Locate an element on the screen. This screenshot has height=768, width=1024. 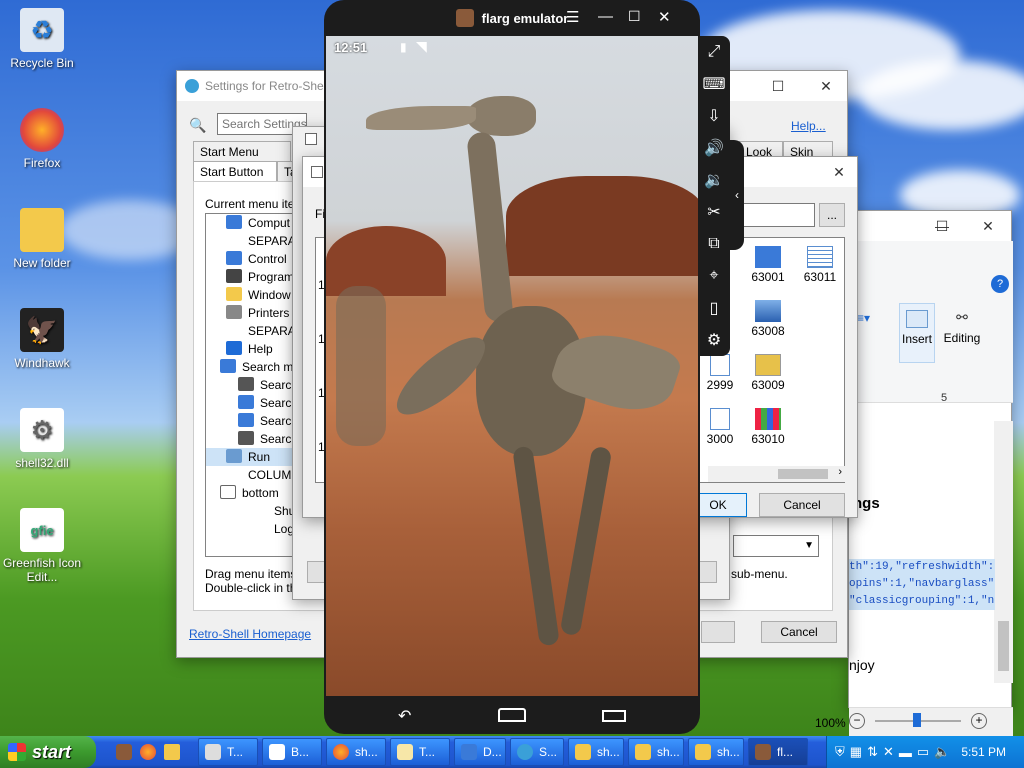
install-apk-icon: ⇩ is located at coordinates (714, 116).